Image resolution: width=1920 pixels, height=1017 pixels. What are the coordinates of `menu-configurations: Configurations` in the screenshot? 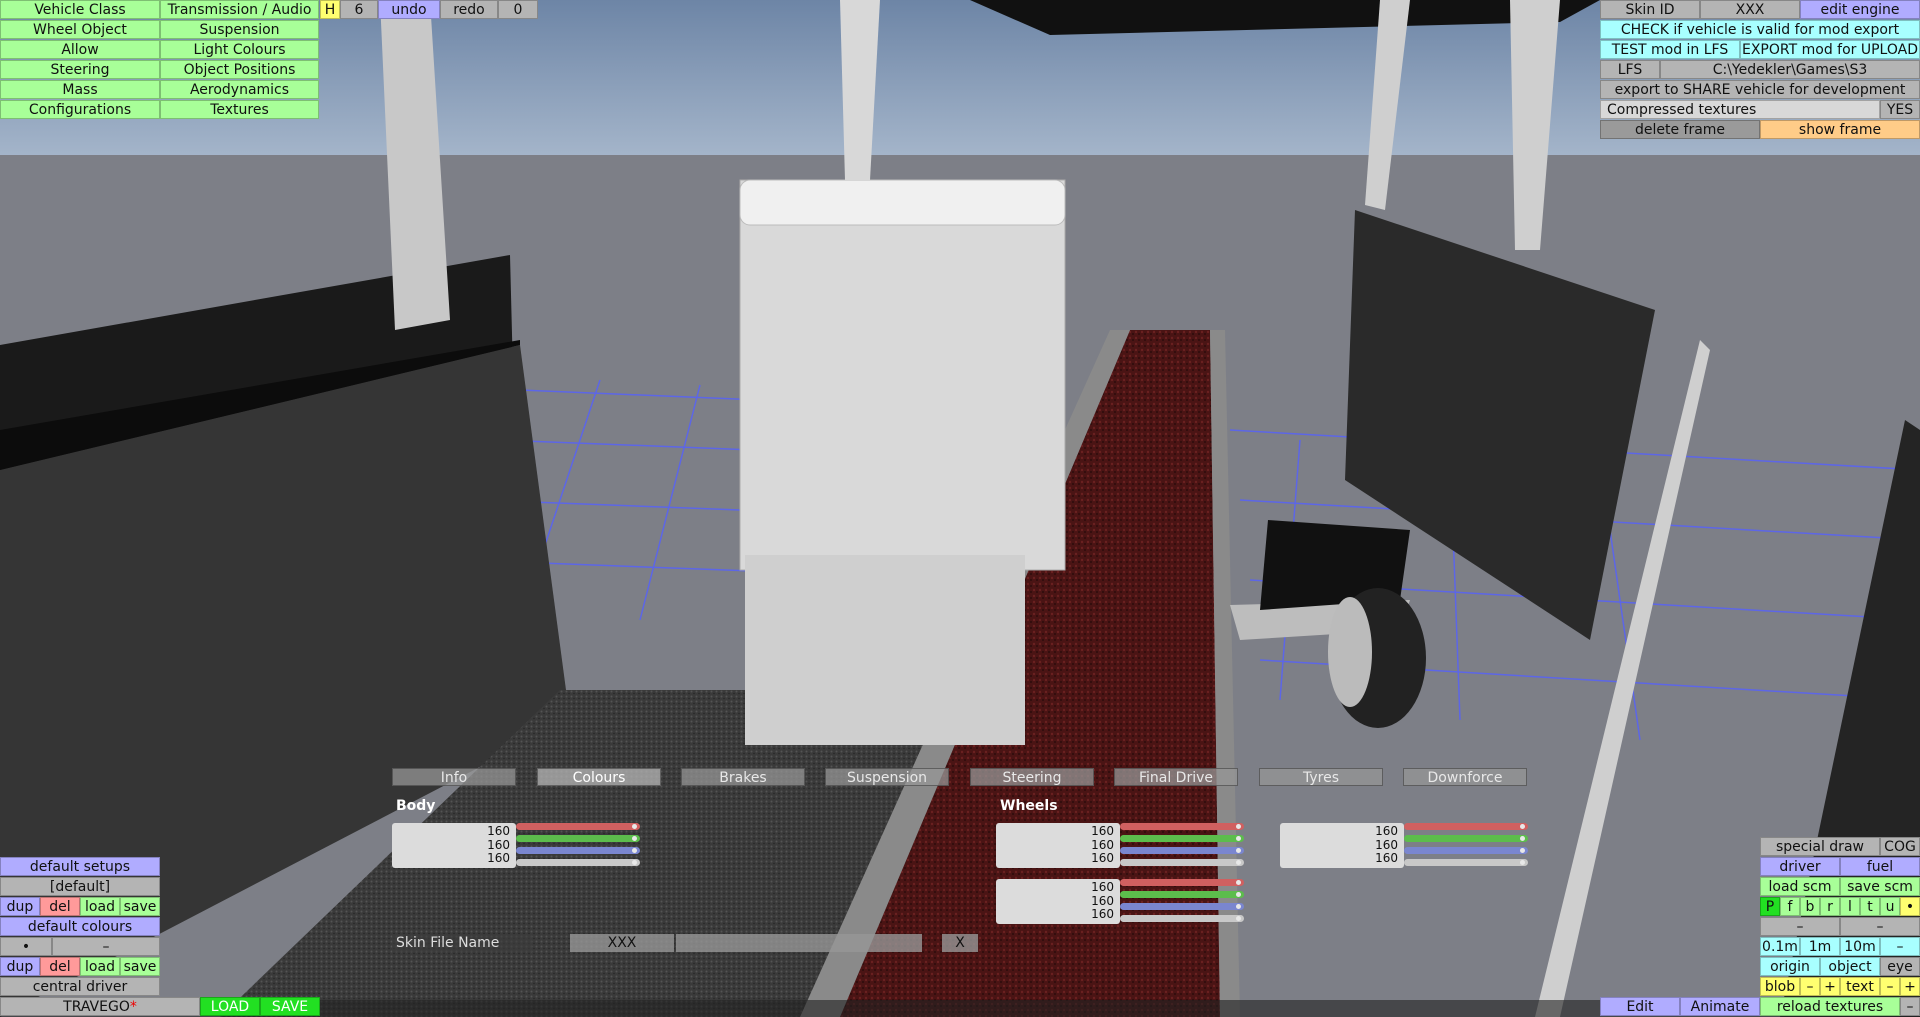 It's located at (80, 109).